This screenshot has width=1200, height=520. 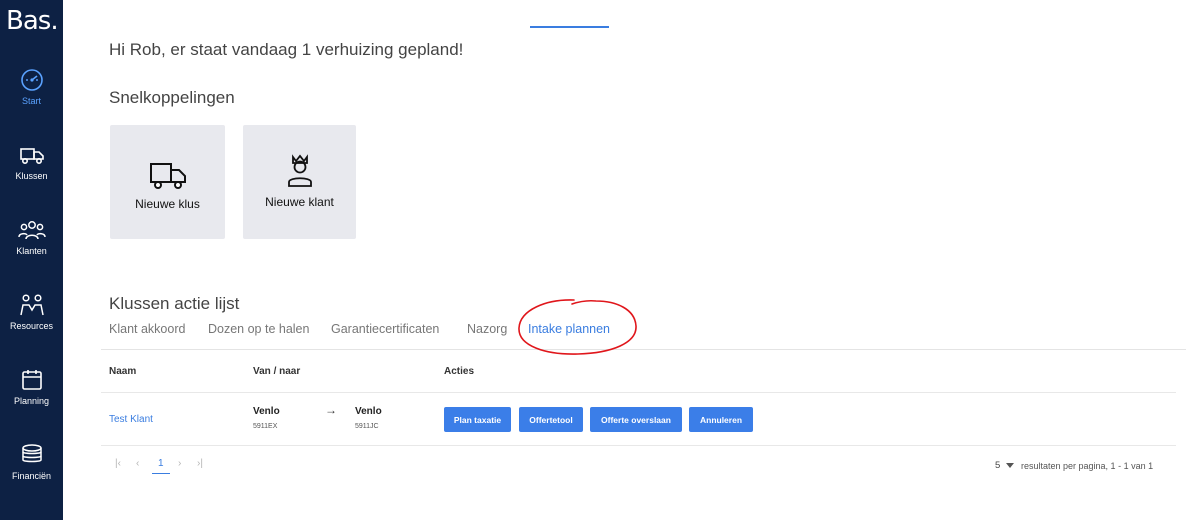 What do you see at coordinates (31, 80) in the screenshot?
I see `dashboard-icon` at bounding box center [31, 80].